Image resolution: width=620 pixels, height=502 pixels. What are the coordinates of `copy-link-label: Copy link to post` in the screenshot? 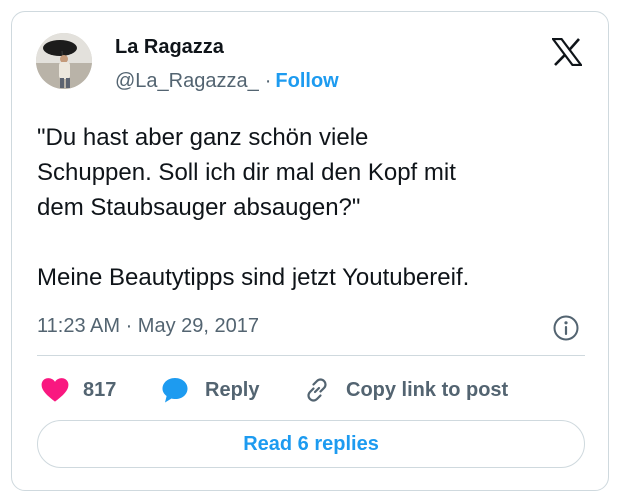 It's located at (427, 389).